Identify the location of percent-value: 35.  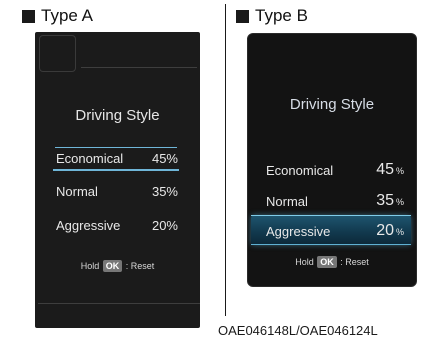
(385, 200).